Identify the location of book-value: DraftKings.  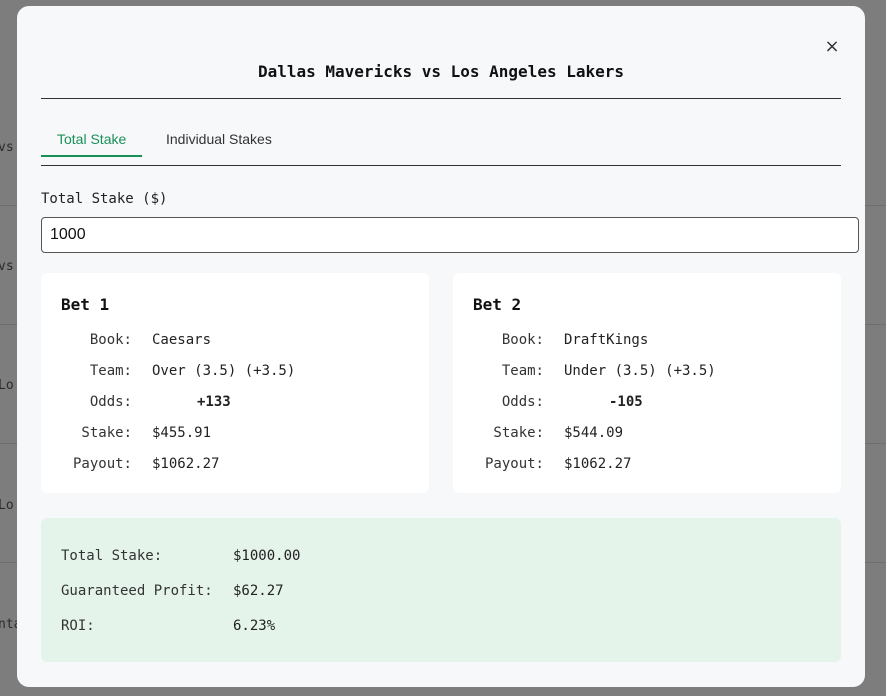
(606, 340).